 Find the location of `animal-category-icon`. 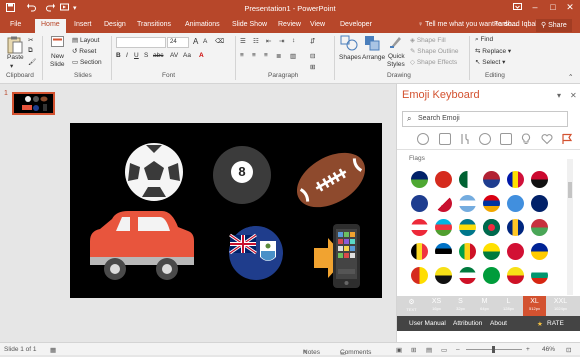

animal-category-icon is located at coordinates (445, 139).